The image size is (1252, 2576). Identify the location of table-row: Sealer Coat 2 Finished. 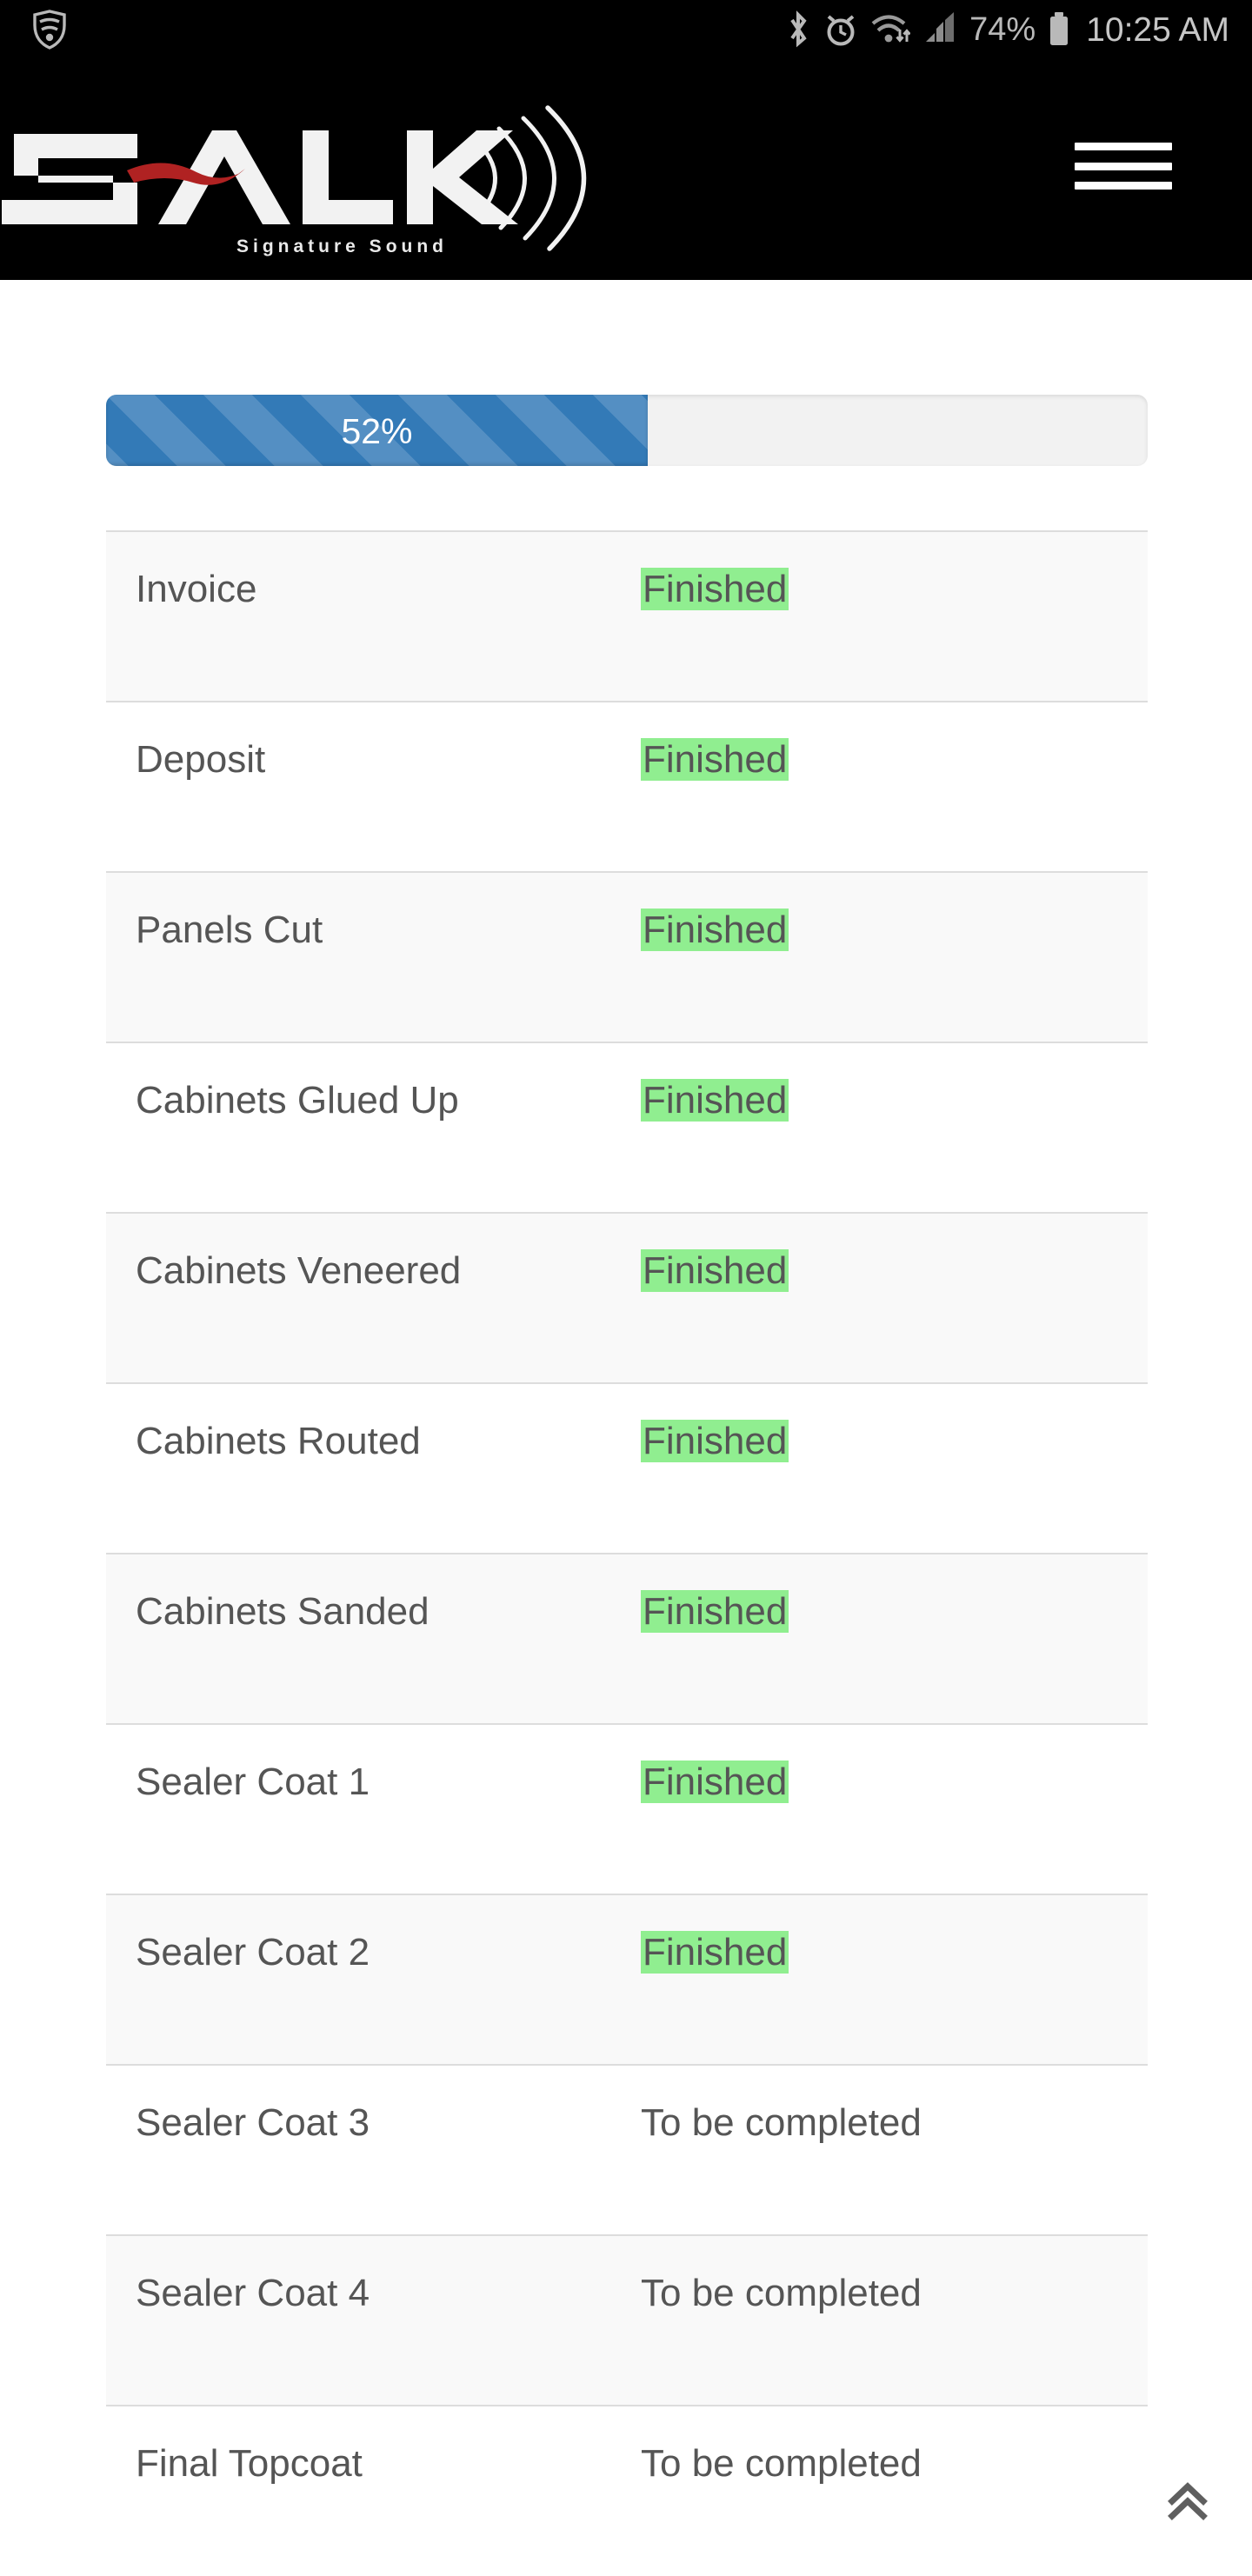
(627, 1979).